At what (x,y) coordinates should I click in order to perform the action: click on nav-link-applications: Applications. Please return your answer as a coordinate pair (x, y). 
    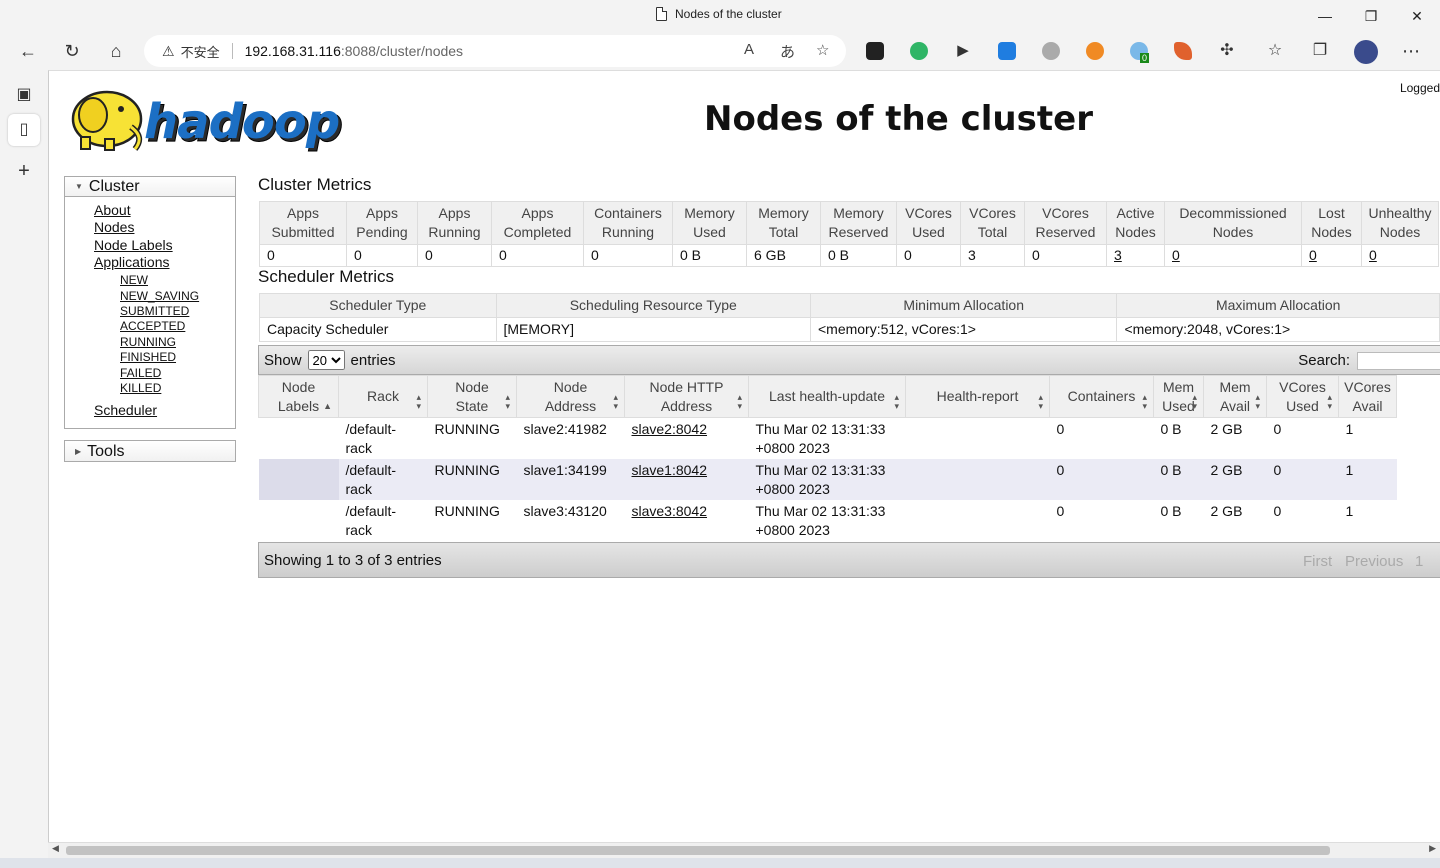
    Looking at the image, I should click on (164, 262).